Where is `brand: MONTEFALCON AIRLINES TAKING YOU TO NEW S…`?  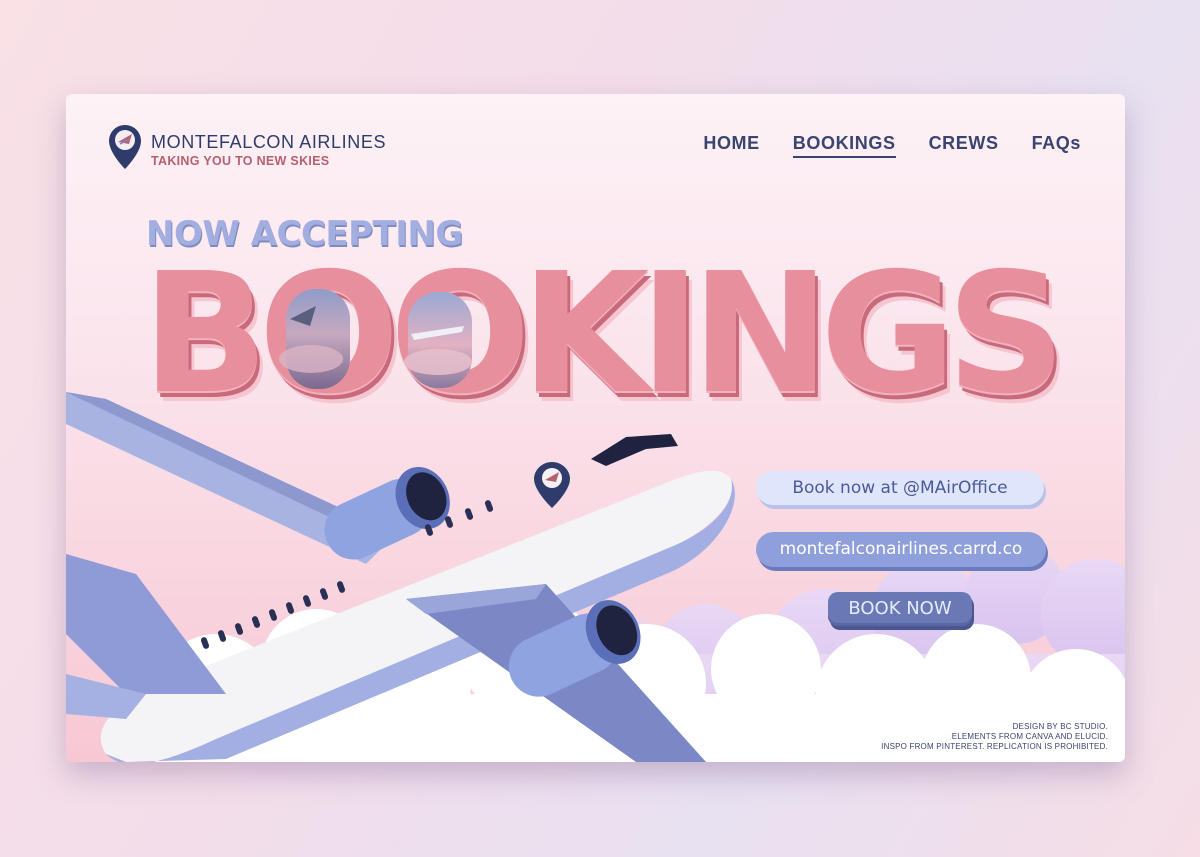 brand: MONTEFALCON AIRLINES TAKING YOU TO NEW S… is located at coordinates (247, 147).